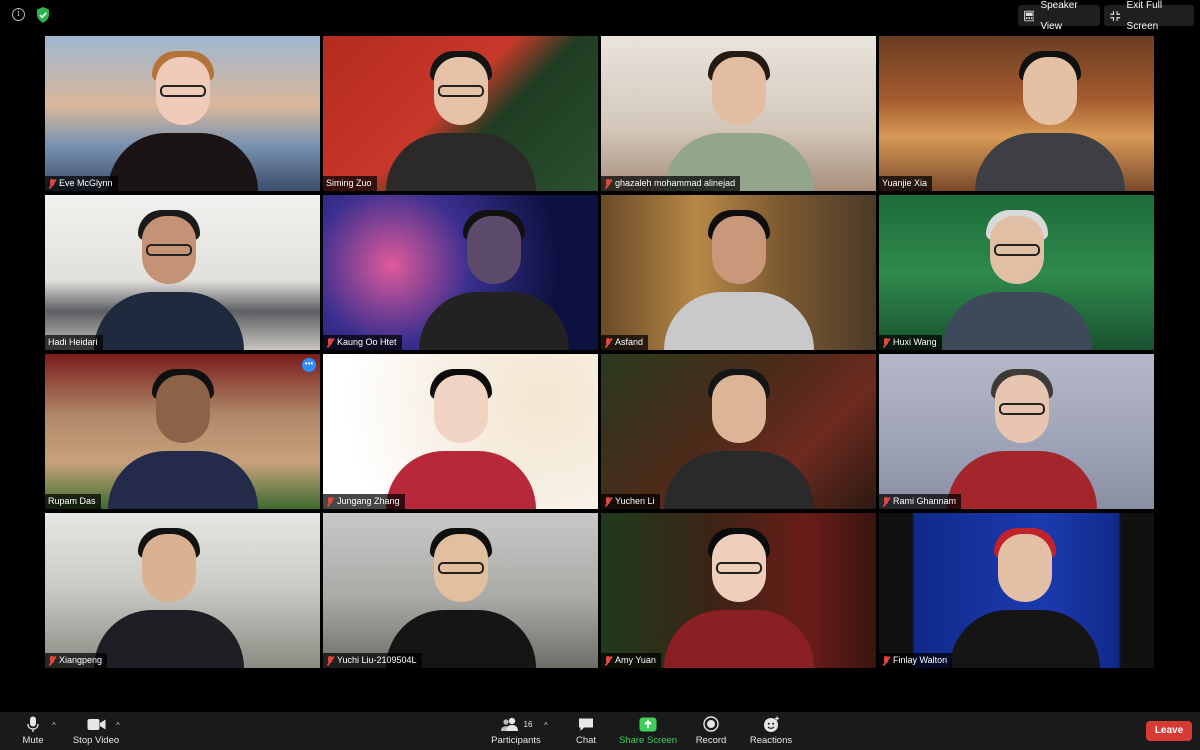  What do you see at coordinates (54, 725) in the screenshot?
I see `mute-options-caret-icon: ^` at bounding box center [54, 725].